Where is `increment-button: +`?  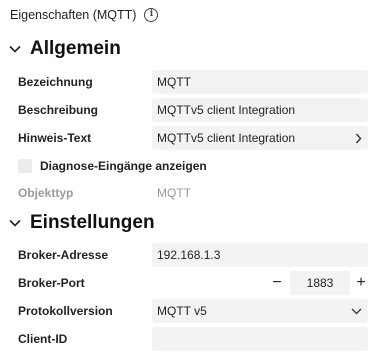
increment-button: + is located at coordinates (361, 283).